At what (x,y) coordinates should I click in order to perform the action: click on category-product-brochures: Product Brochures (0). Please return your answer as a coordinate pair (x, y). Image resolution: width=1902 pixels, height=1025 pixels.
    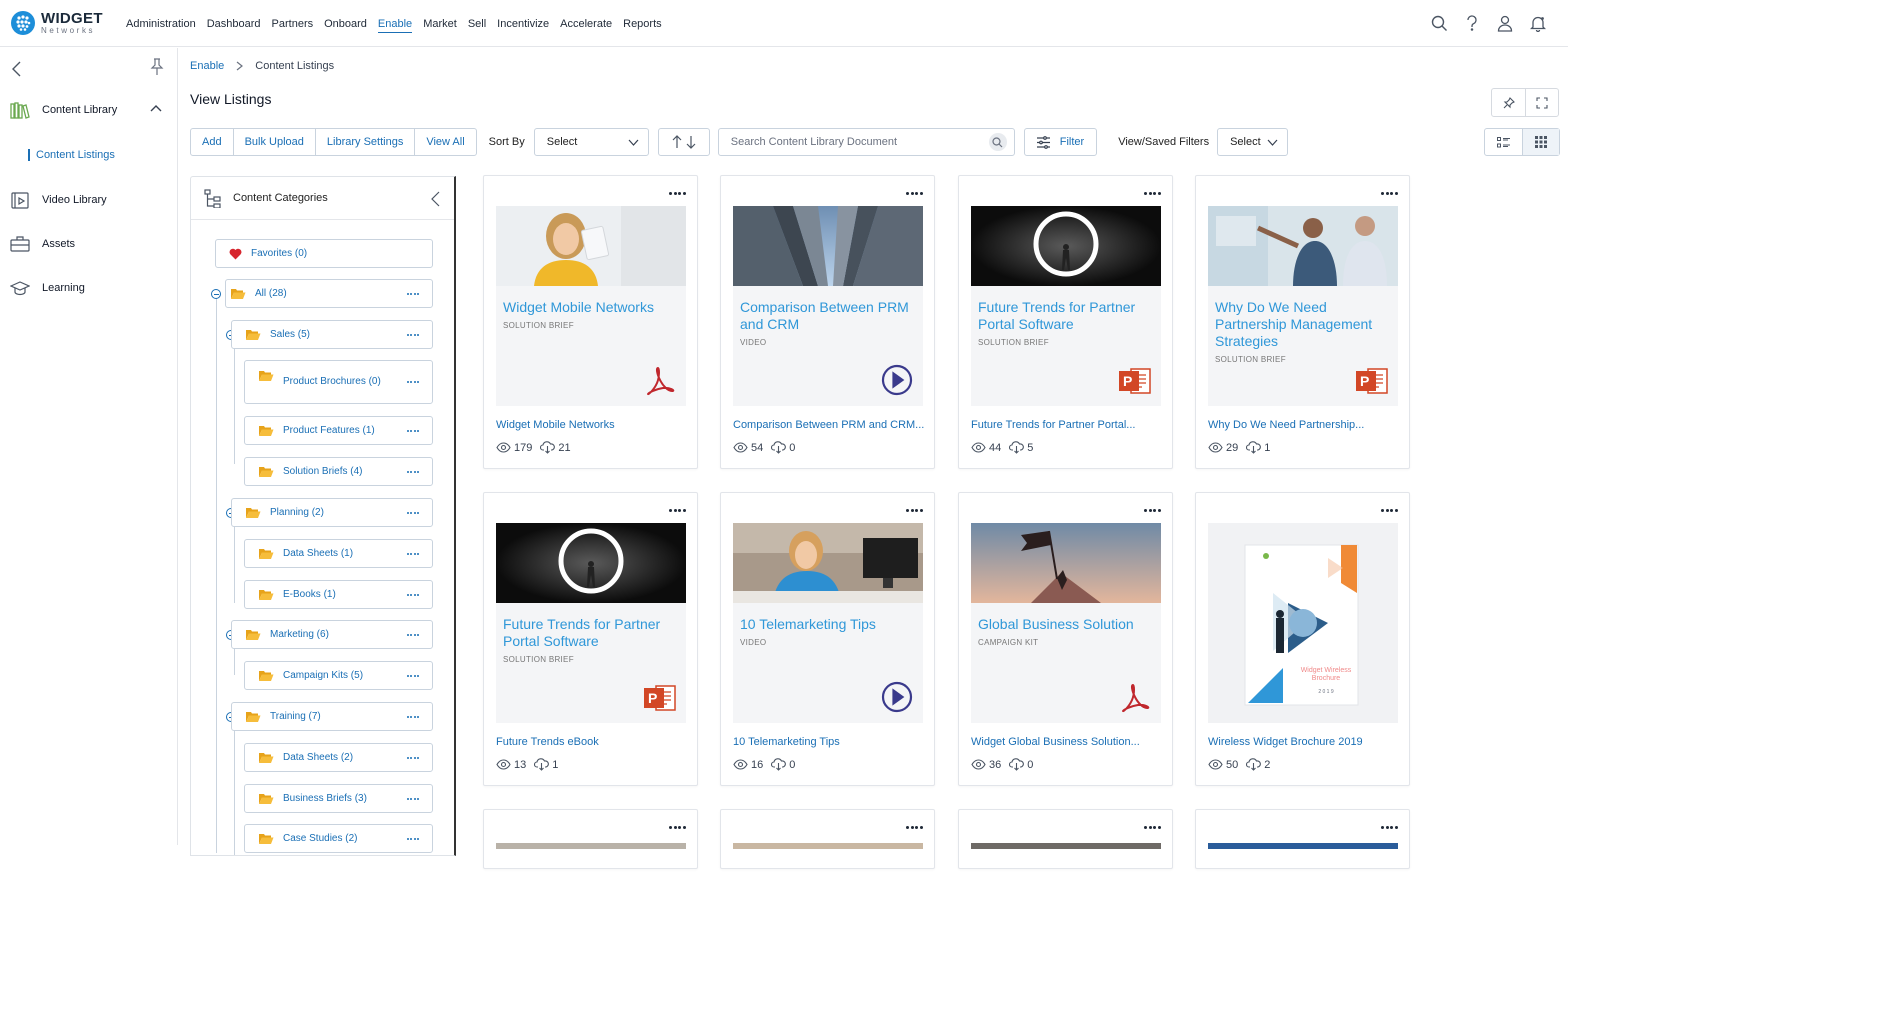
    Looking at the image, I should click on (338, 382).